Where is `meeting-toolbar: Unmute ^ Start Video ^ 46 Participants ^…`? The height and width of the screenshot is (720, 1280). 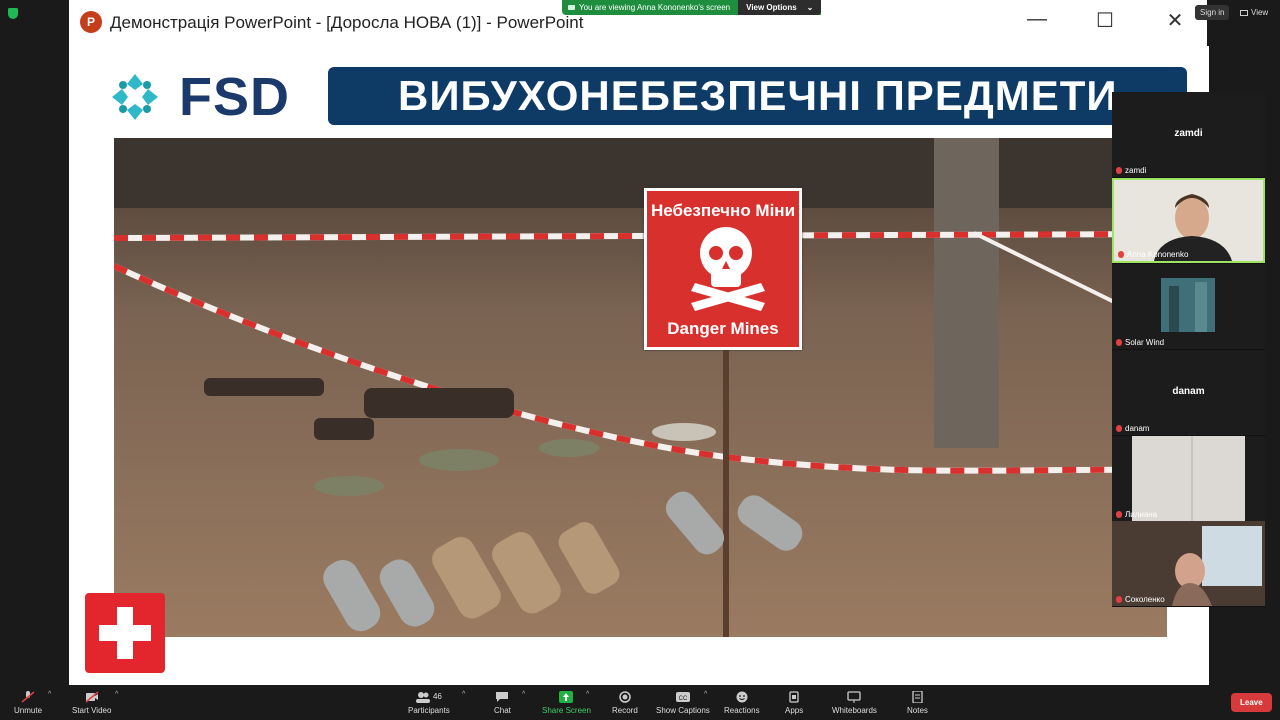
meeting-toolbar: Unmute ^ Start Video ^ 46 Participants ^… is located at coordinates (640, 702).